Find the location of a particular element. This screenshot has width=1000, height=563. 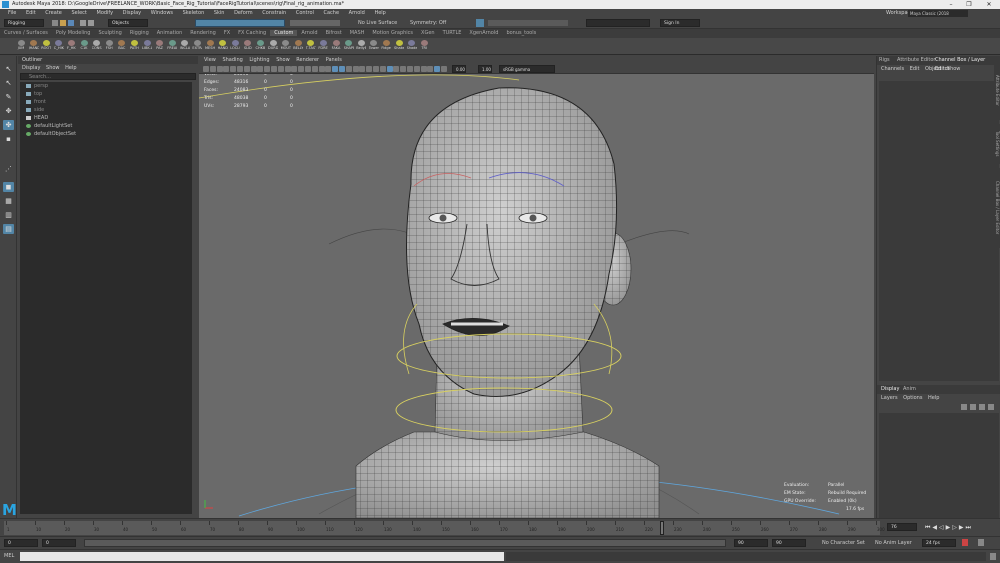

menu-windows: Windows is located at coordinates (162, 13).